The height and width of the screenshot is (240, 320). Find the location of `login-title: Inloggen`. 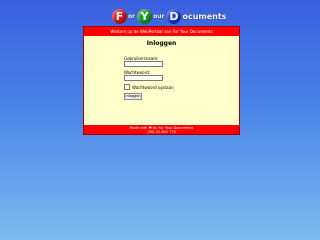

login-title: Inloggen is located at coordinates (161, 43).